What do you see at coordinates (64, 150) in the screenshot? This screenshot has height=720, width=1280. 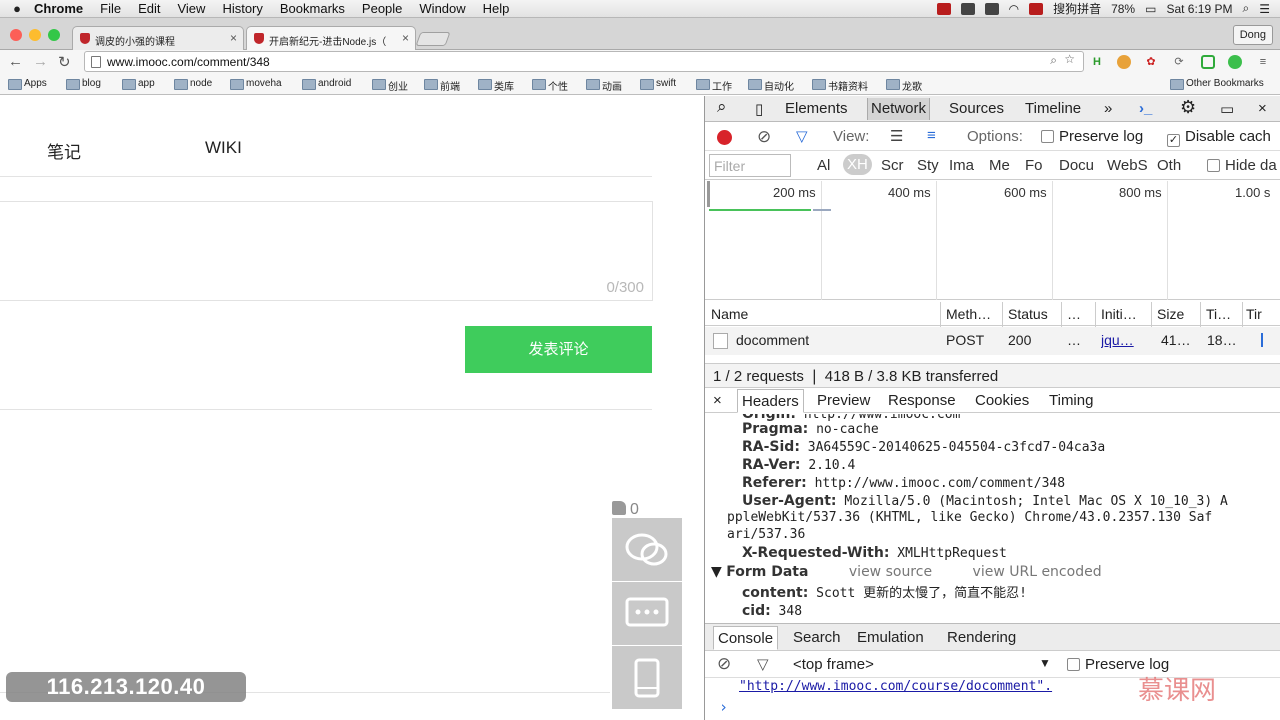 I see `nav-notes-link: 笔记` at bounding box center [64, 150].